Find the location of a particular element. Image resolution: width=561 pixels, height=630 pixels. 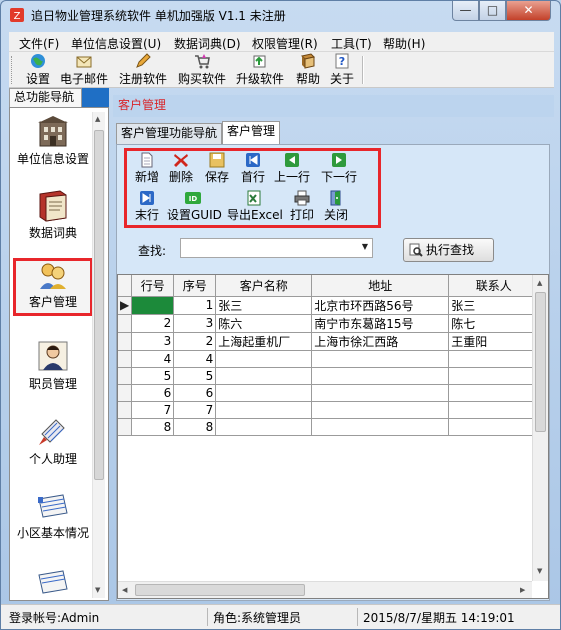

column-header-seq: 序号 is located at coordinates (195, 286).